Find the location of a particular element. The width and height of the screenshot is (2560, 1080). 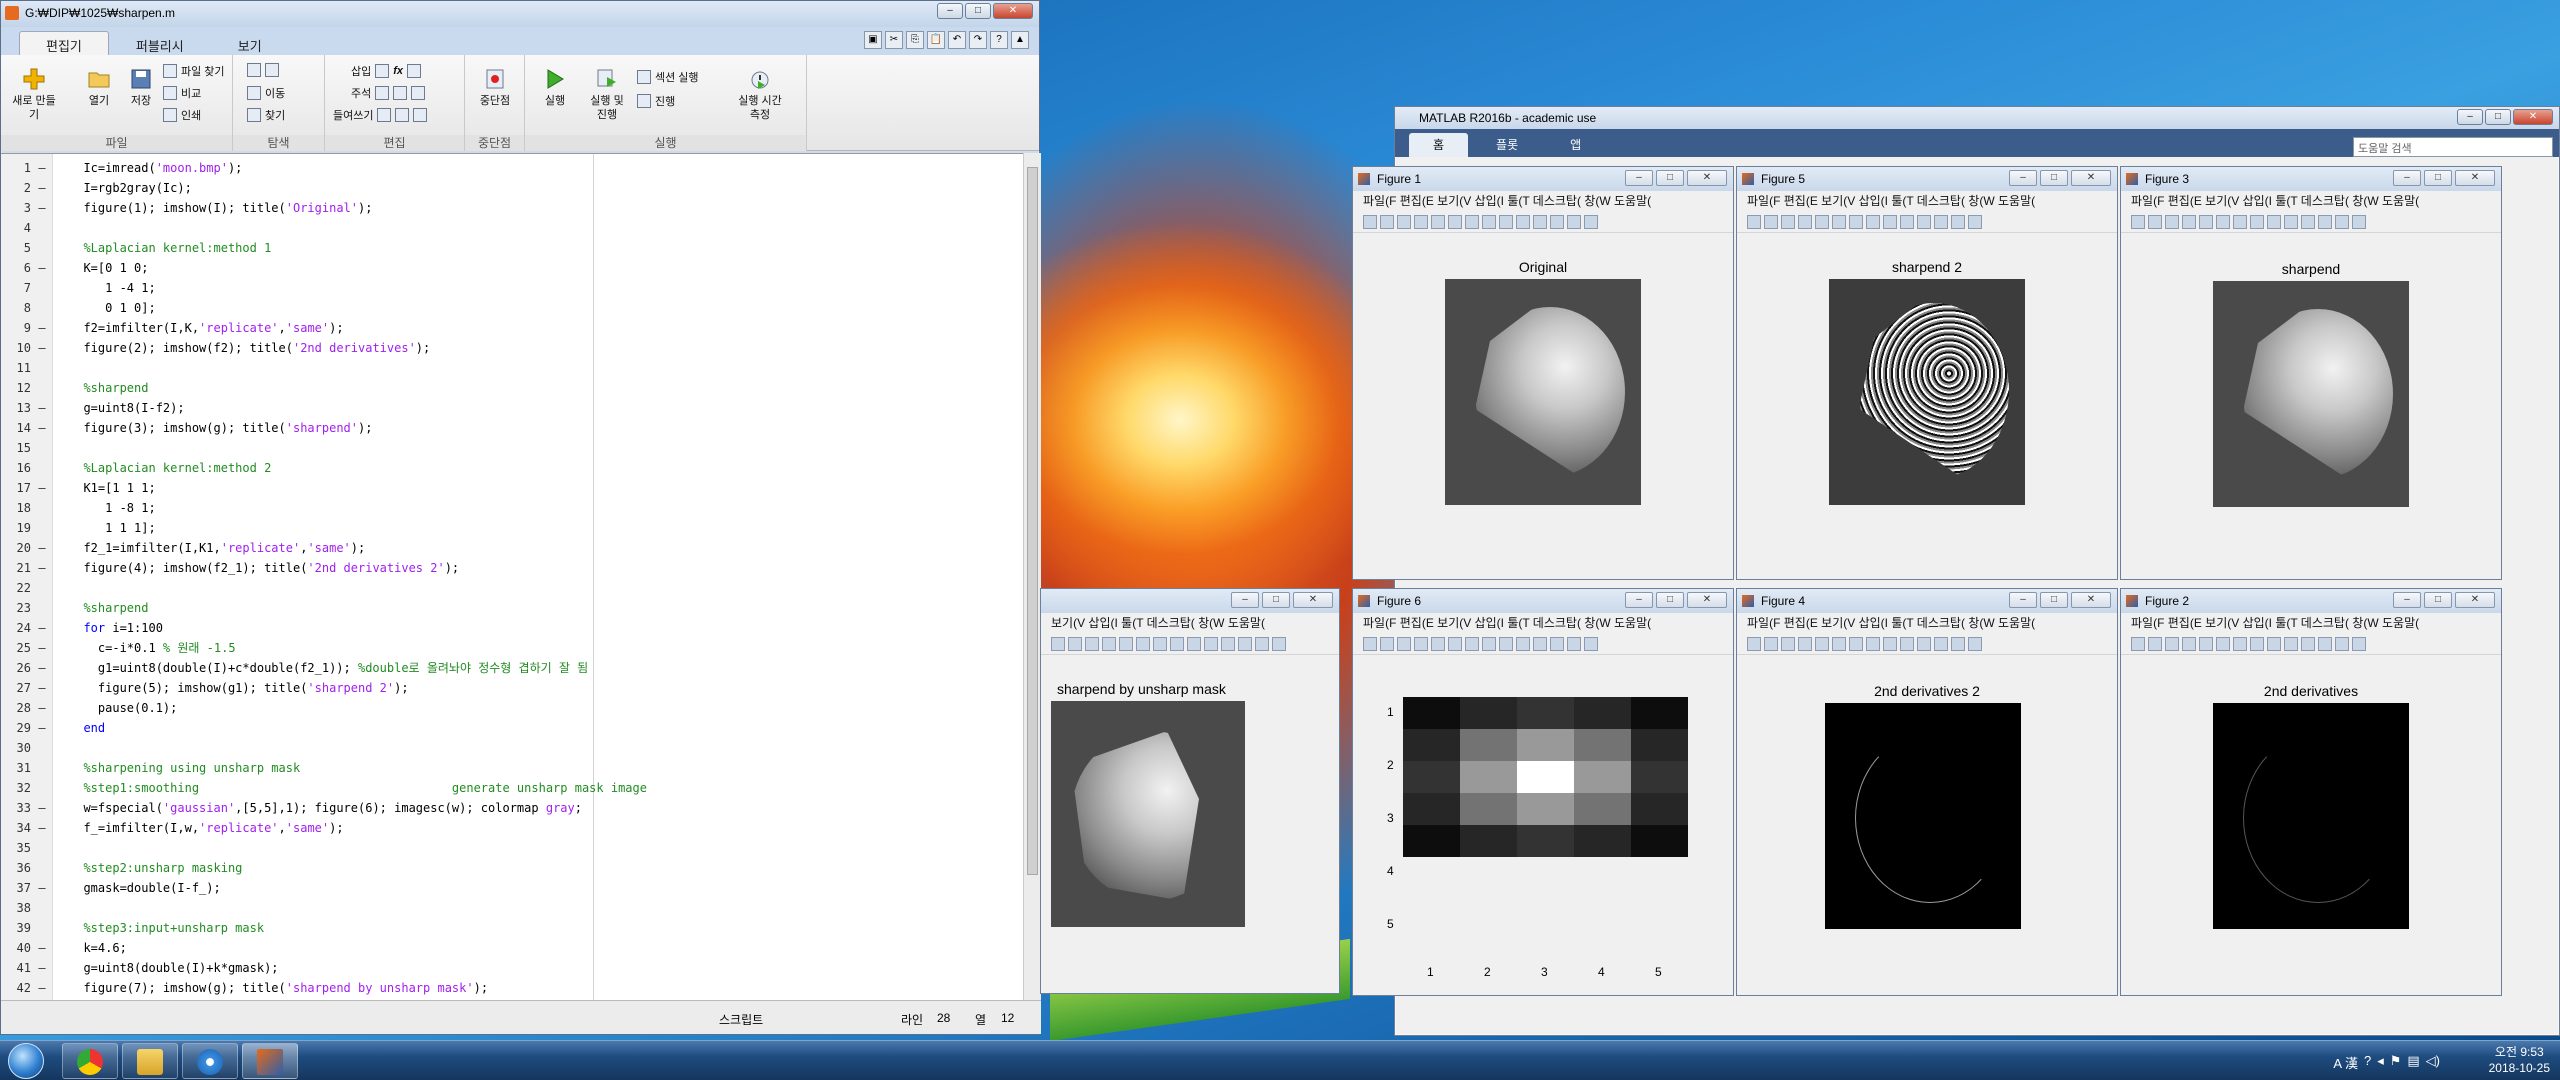

code-line: 18 1 -8 1; is located at coordinates (512, 508).